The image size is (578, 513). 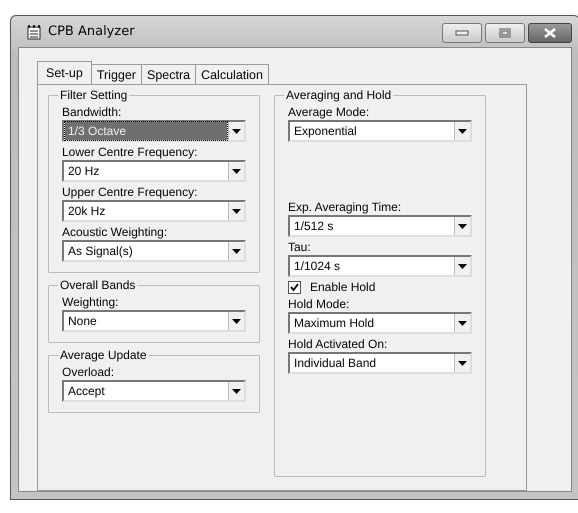 What do you see at coordinates (64, 72) in the screenshot?
I see `tab: Set-up` at bounding box center [64, 72].